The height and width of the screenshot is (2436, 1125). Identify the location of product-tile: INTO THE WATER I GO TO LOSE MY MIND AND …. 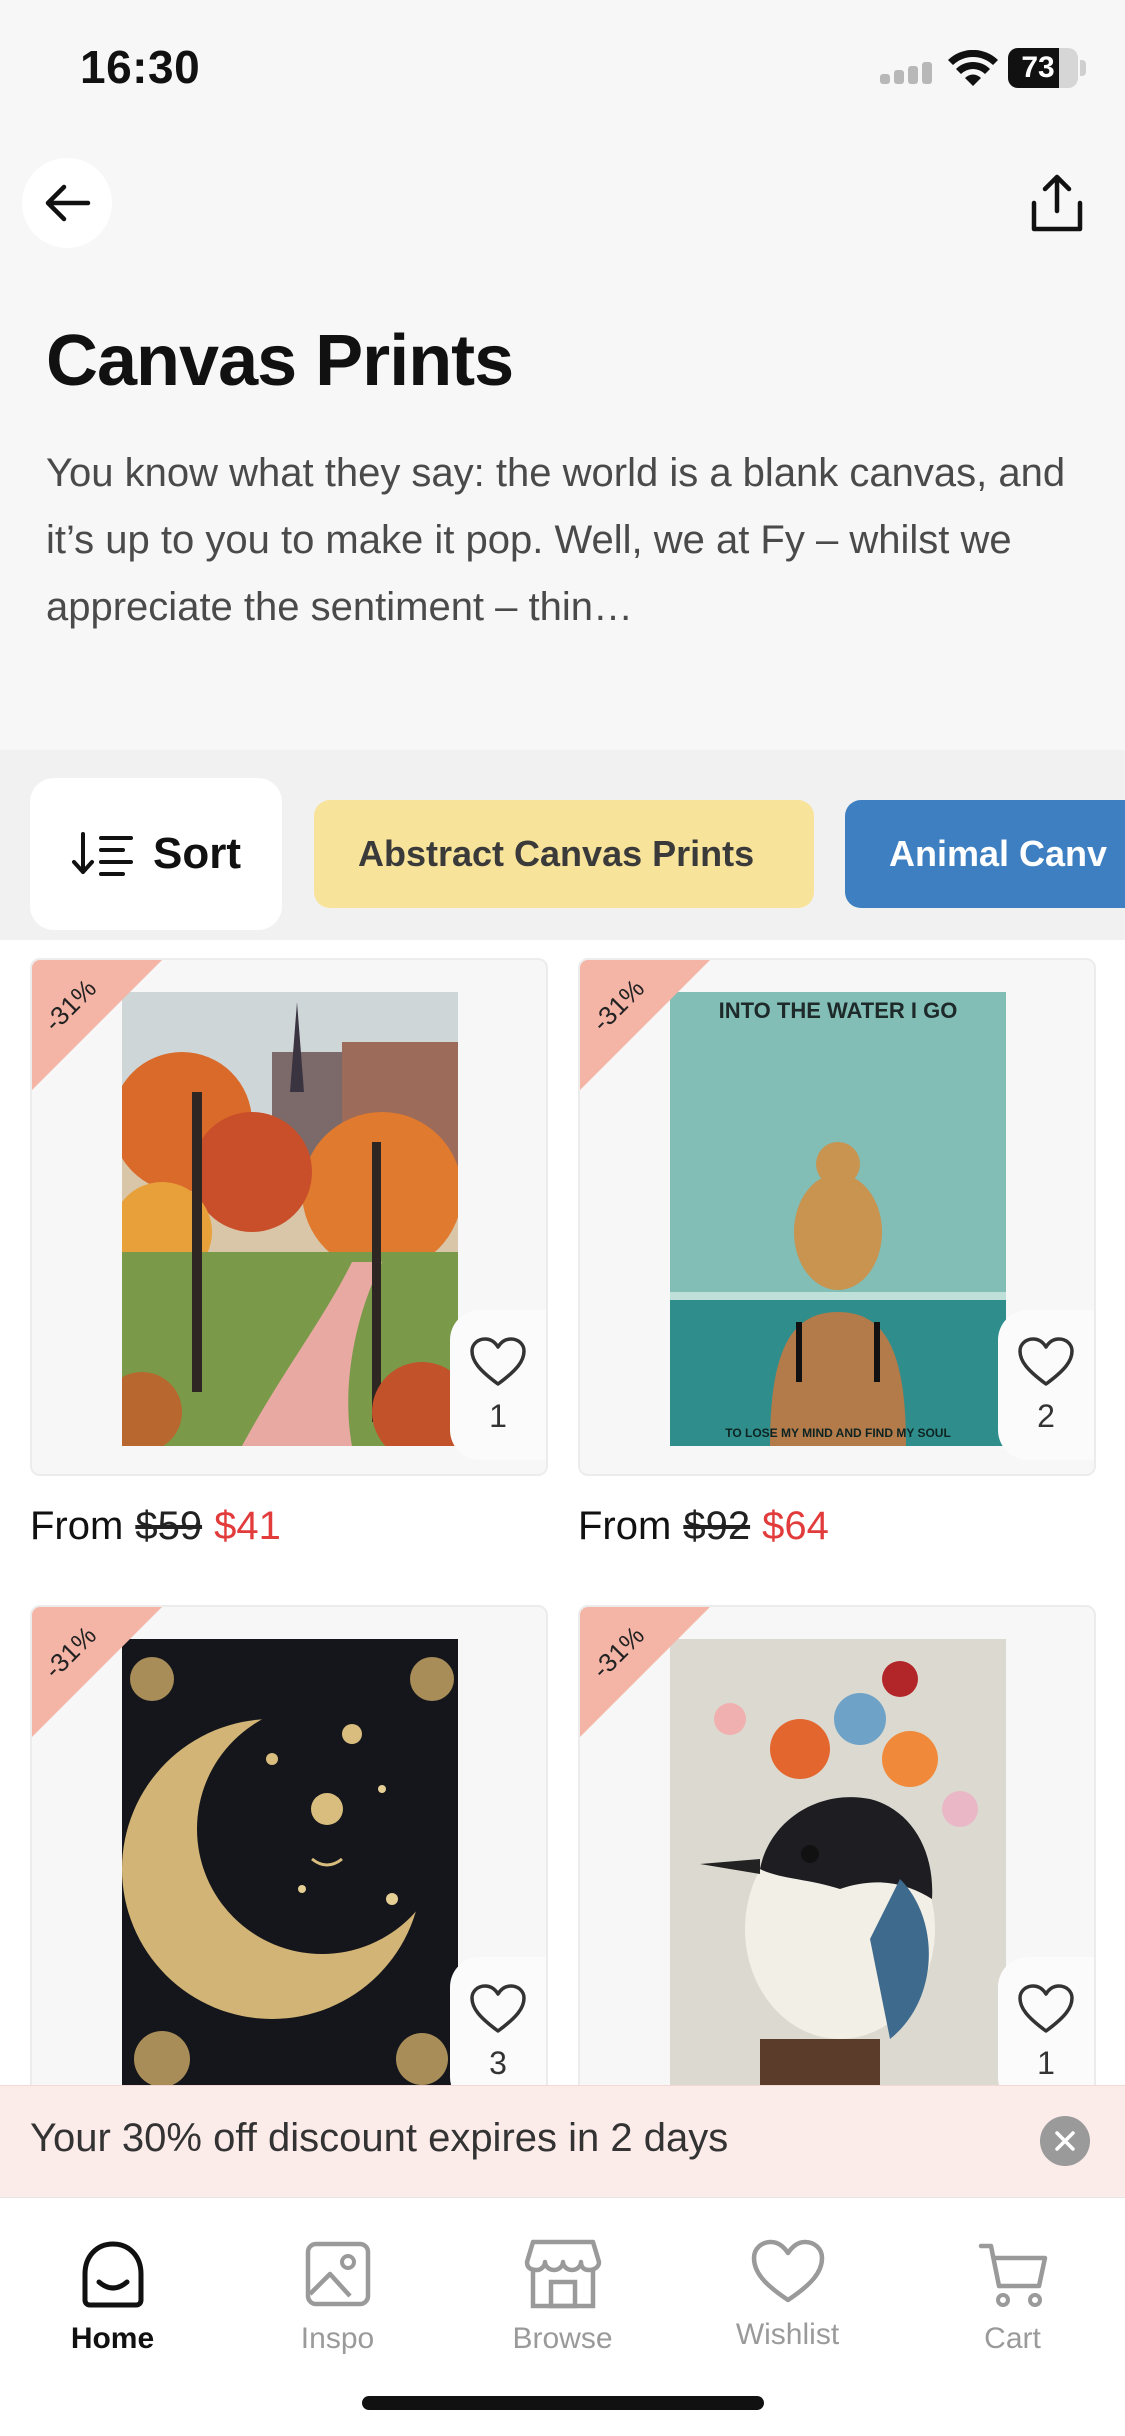
(837, 1217).